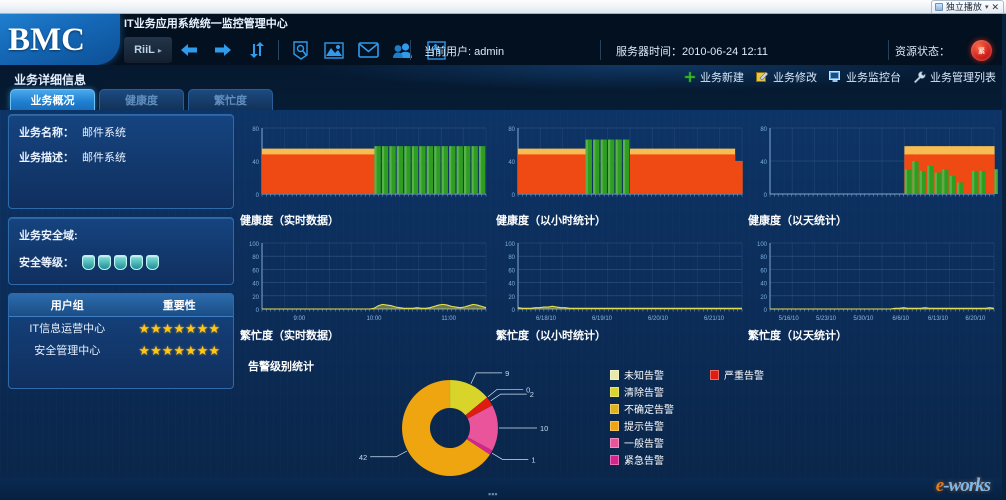  Describe the element at coordinates (642, 425) in the screenshot. I see `legend-item: 提示告警` at that location.